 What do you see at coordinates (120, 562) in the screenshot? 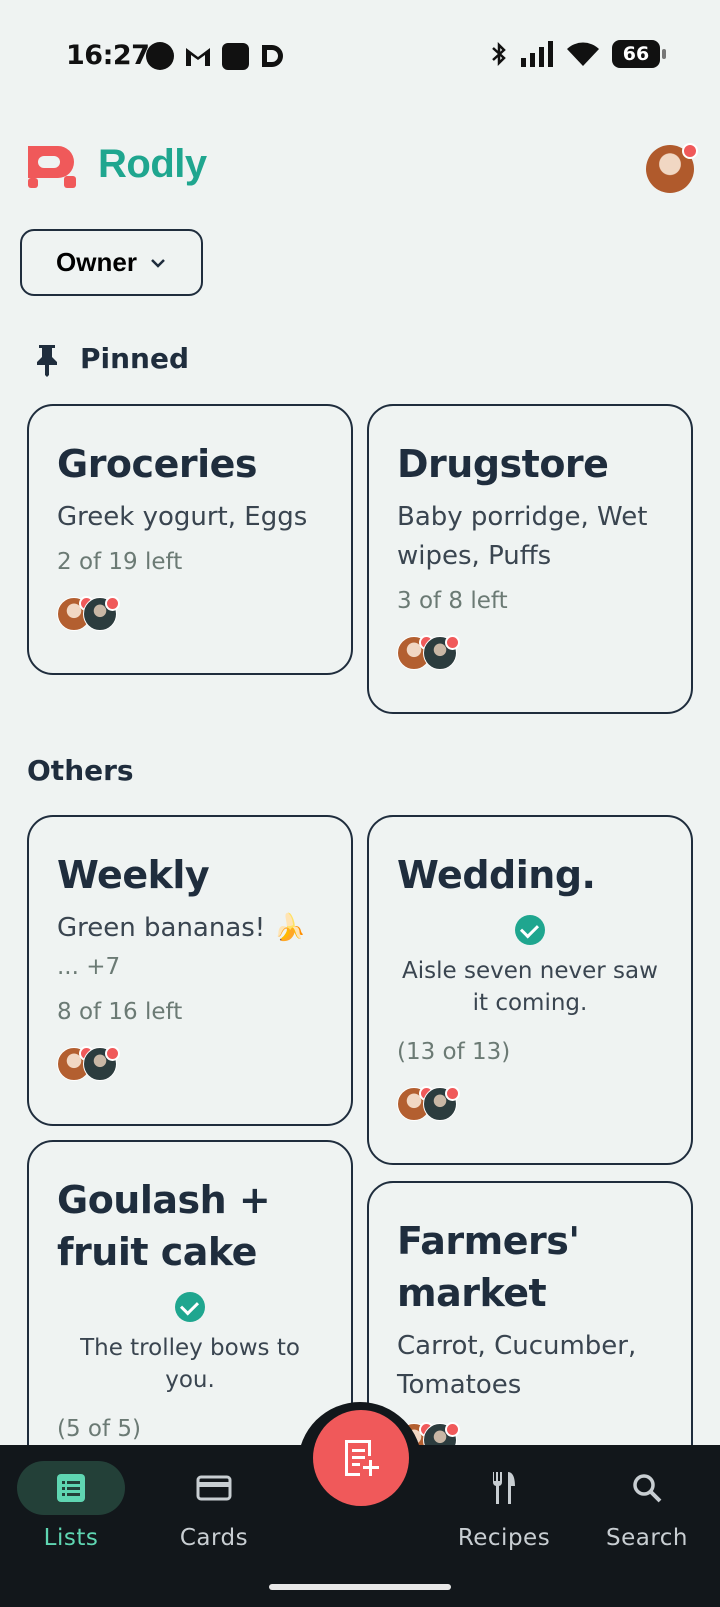
I see `card-count: 2 of 19 left` at bounding box center [120, 562].